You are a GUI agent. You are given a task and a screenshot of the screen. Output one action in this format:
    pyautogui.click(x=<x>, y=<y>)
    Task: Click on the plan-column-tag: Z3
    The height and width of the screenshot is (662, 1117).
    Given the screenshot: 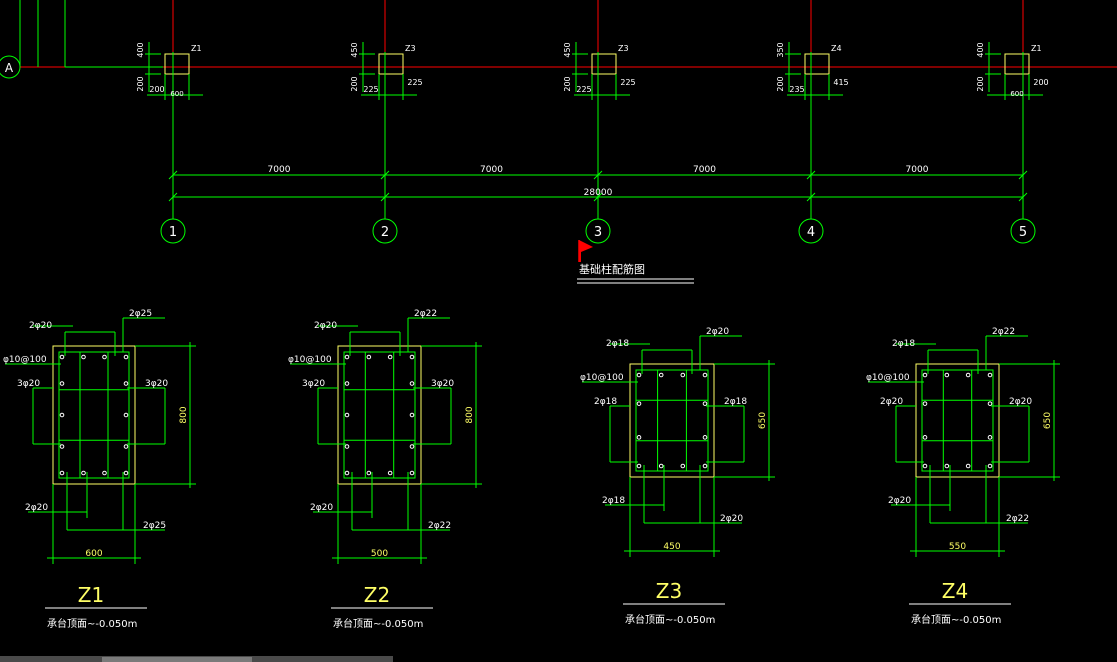 What is the action you would take?
    pyautogui.click(x=410, y=48)
    